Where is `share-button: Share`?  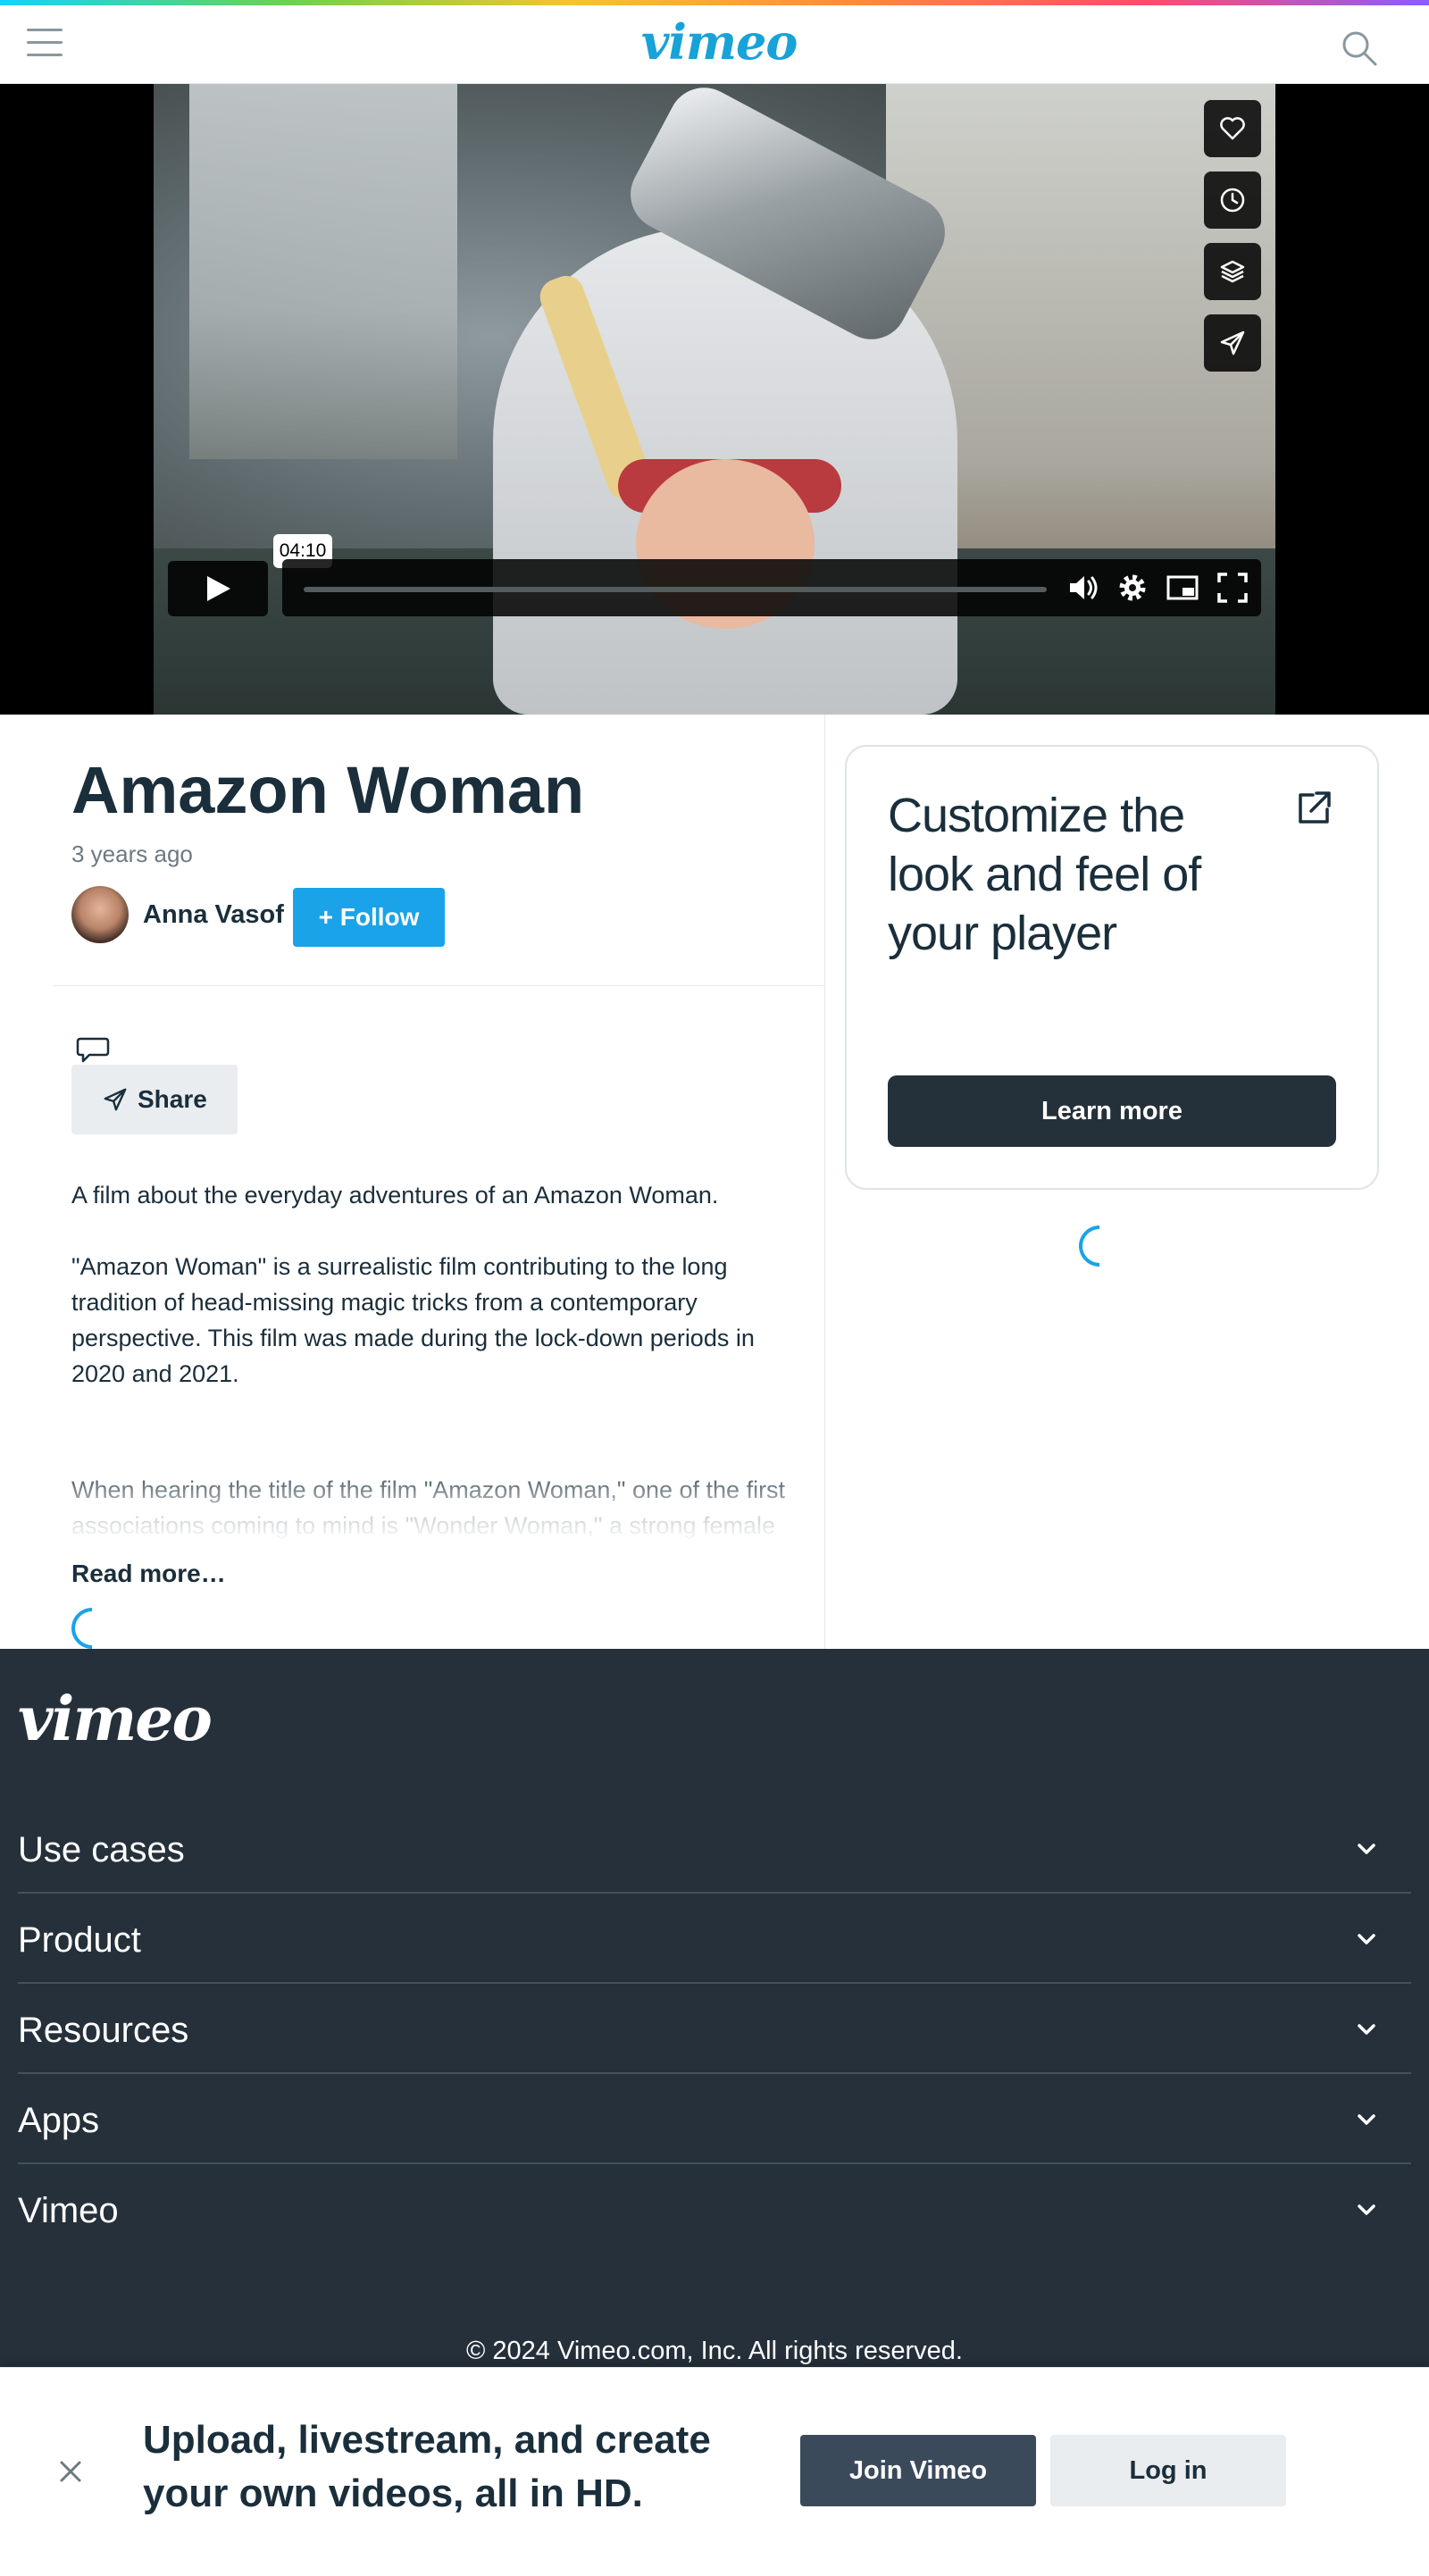
share-button: Share is located at coordinates (154, 1100).